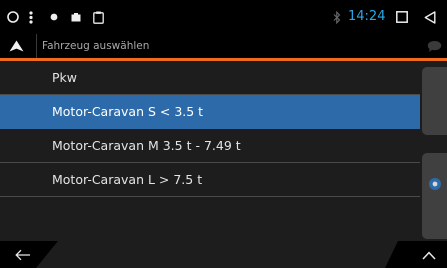 The width and height of the screenshot is (447, 268). What do you see at coordinates (337, 17) in the screenshot?
I see `bluetooth-icon` at bounding box center [337, 17].